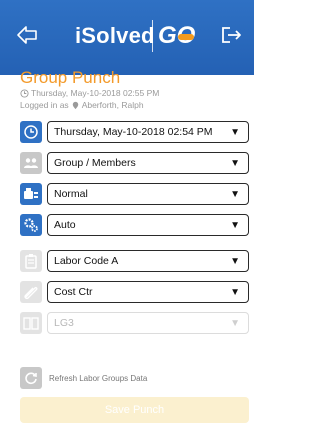  Describe the element at coordinates (86, 261) in the screenshot. I see `labor-code-value: Labor Code A` at that location.